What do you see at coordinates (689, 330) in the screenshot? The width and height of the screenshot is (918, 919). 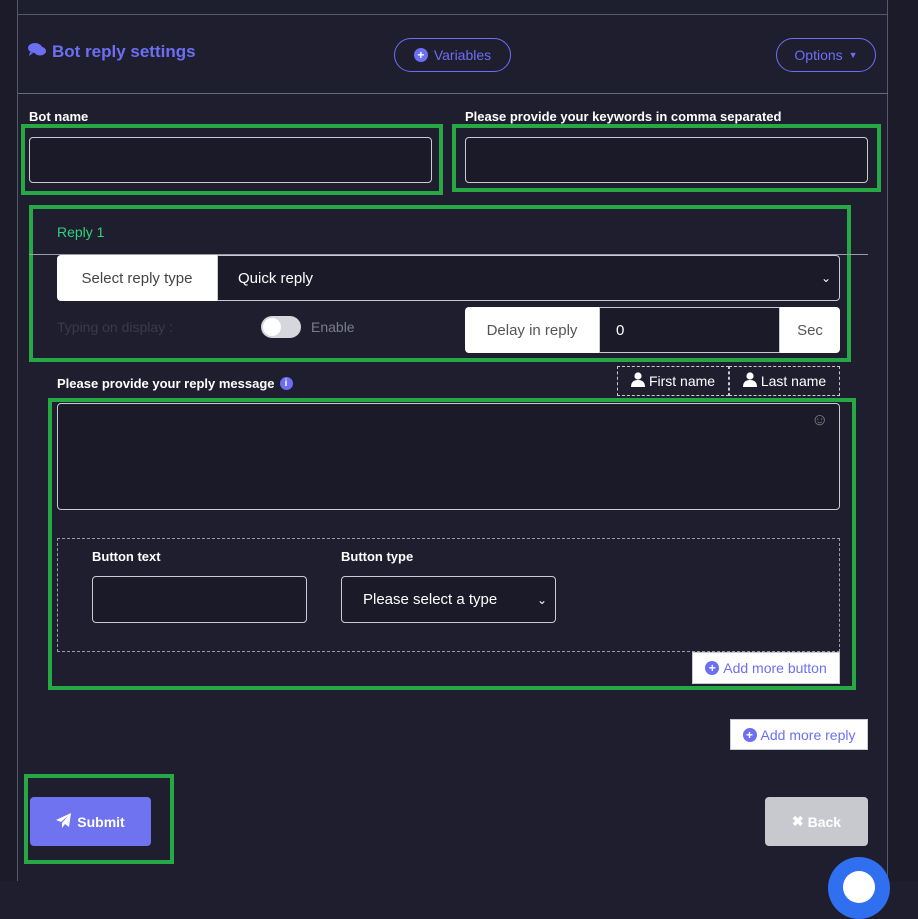 I see `delay-input: 0` at bounding box center [689, 330].